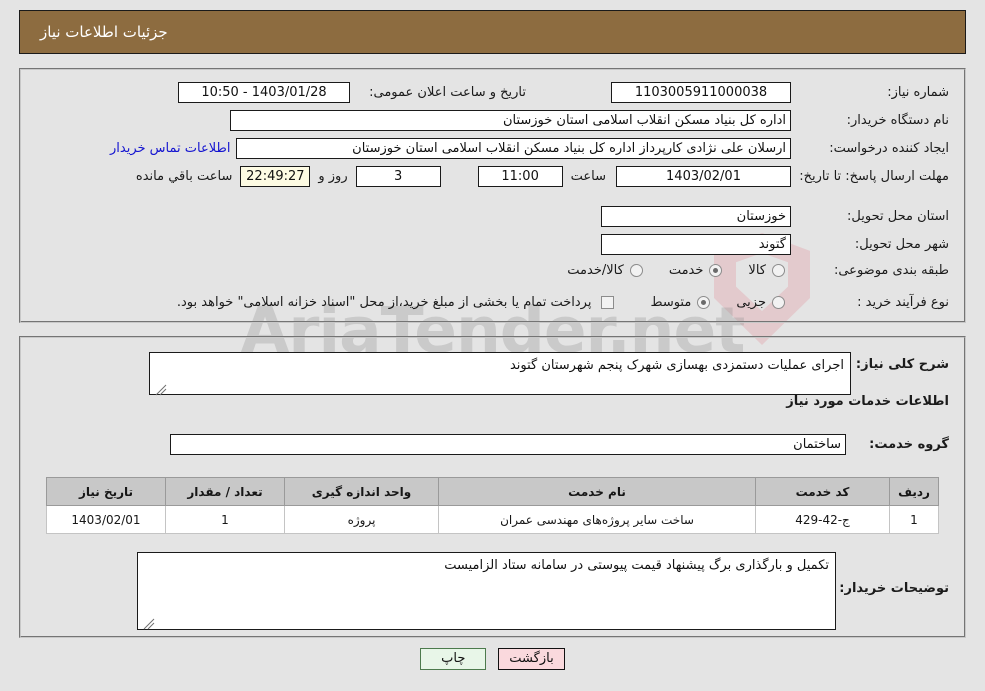 The width and height of the screenshot is (985, 691). I want to click on category-option-kala-label: کالا, so click(757, 271).